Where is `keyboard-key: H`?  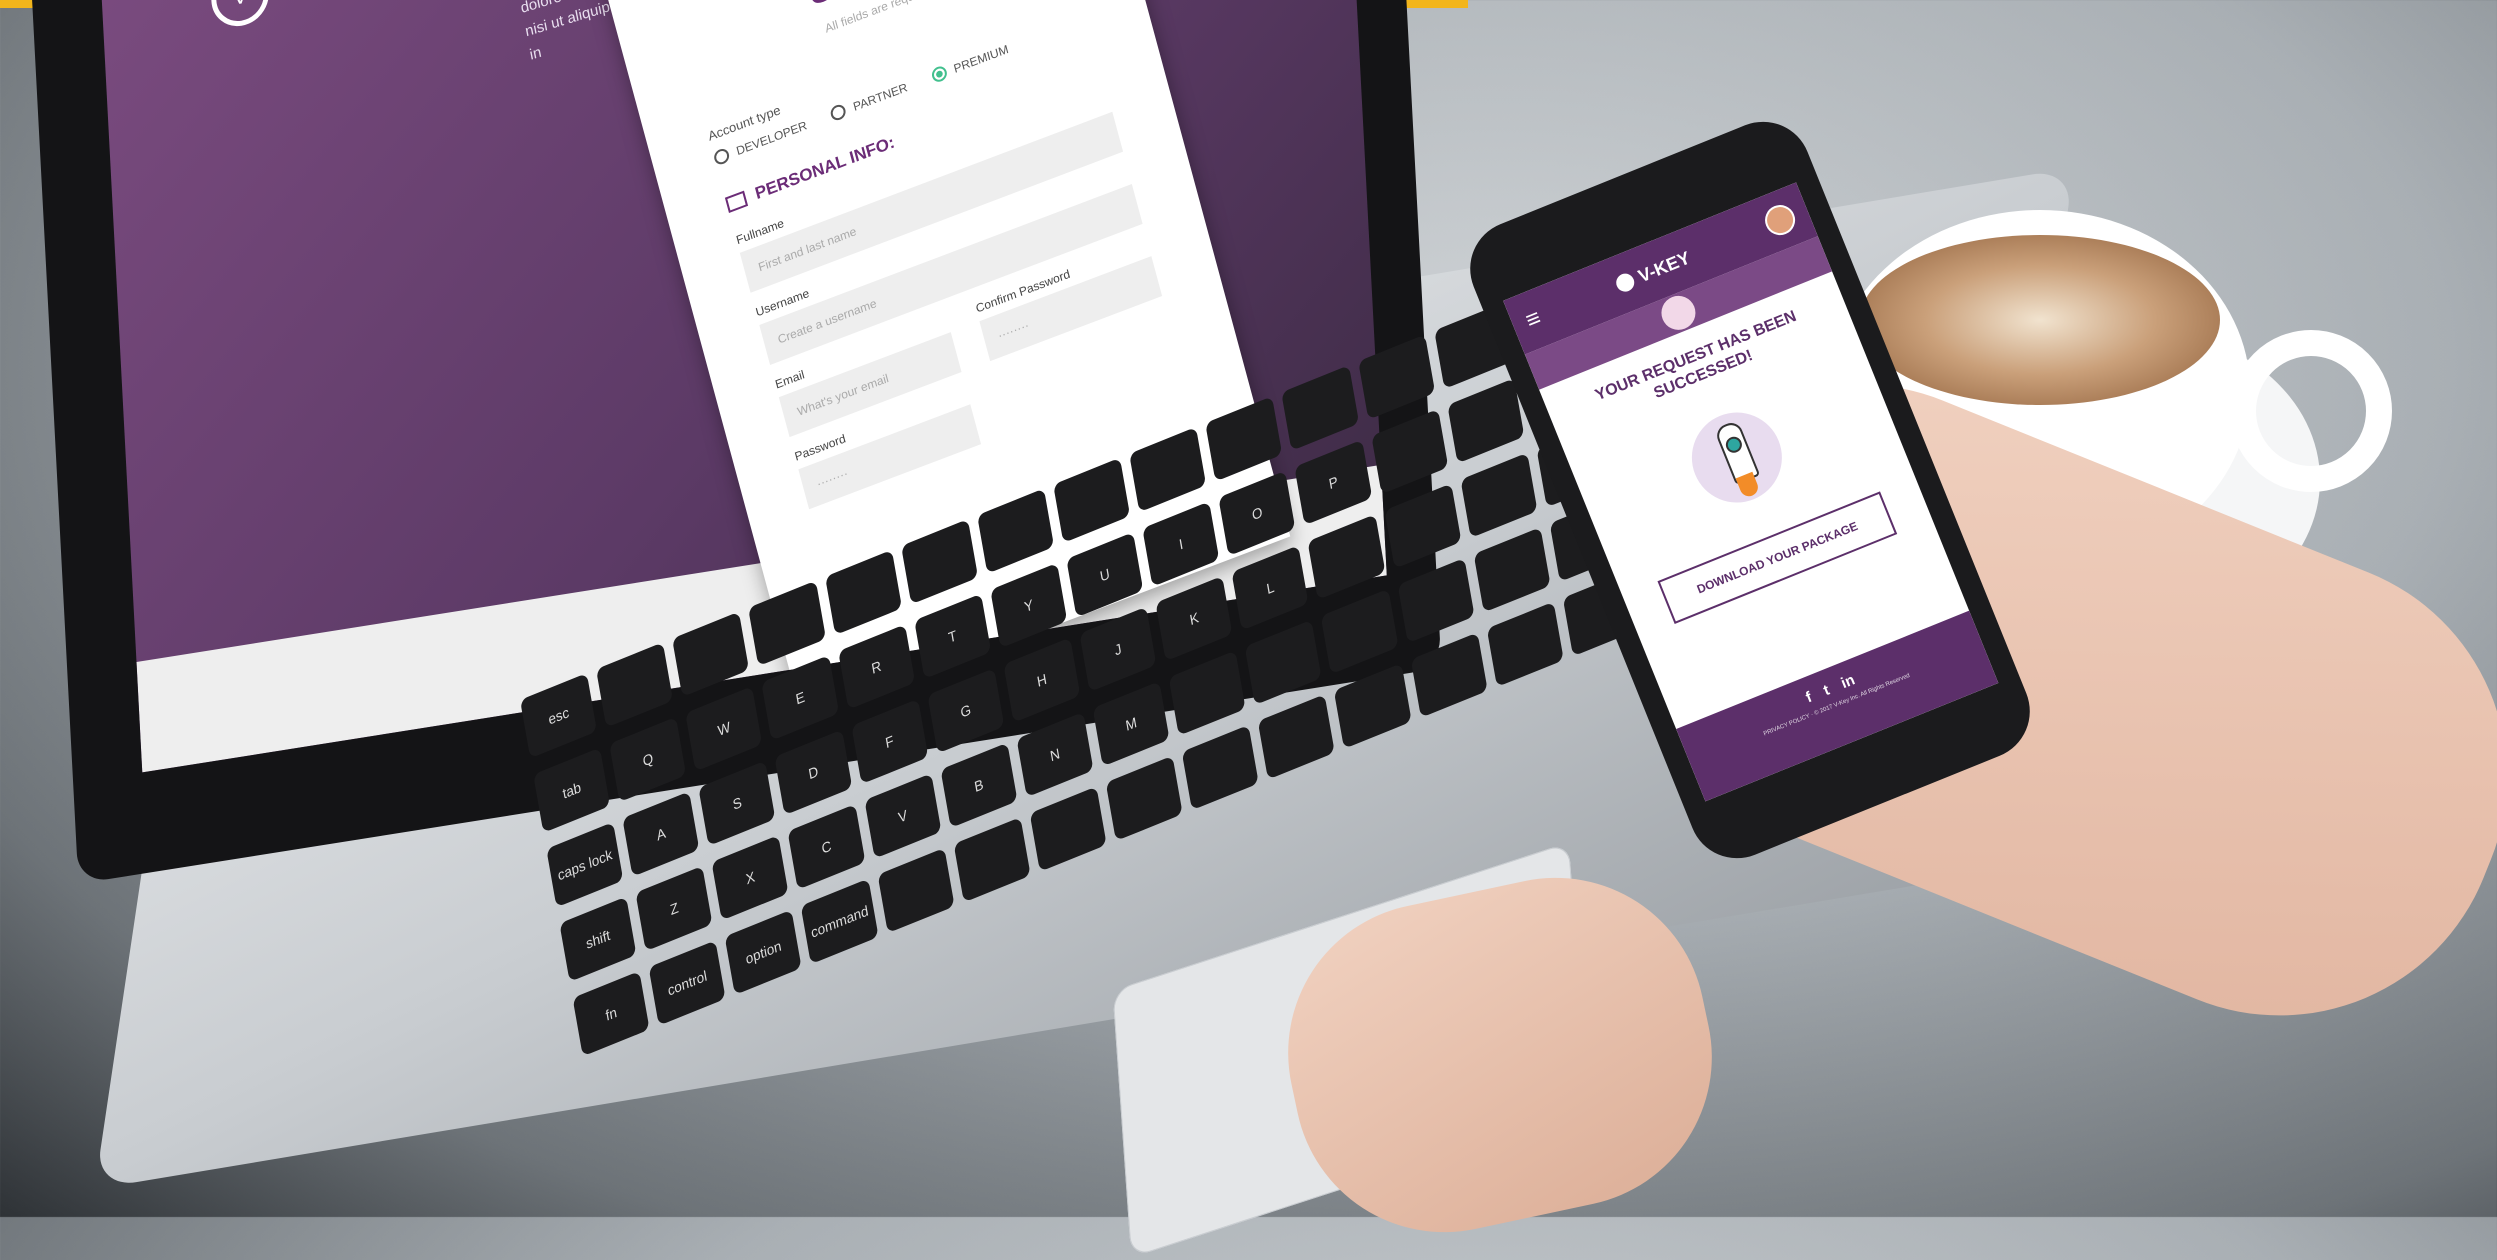 keyboard-key: H is located at coordinates (1042, 680).